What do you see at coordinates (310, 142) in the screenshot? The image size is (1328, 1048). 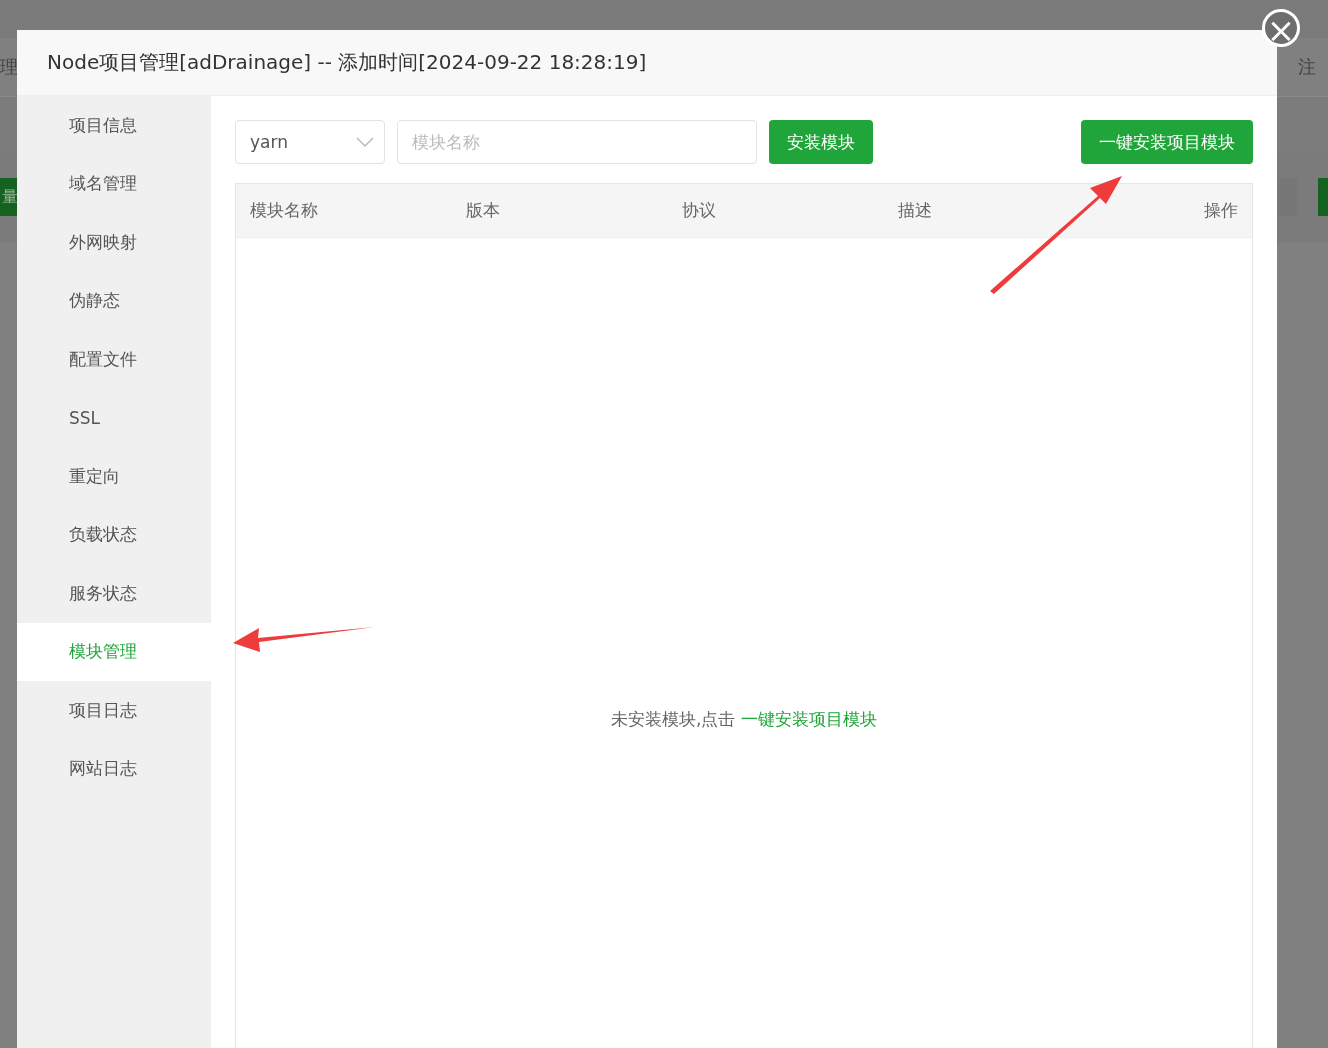 I see `package-manager-select: yarn` at bounding box center [310, 142].